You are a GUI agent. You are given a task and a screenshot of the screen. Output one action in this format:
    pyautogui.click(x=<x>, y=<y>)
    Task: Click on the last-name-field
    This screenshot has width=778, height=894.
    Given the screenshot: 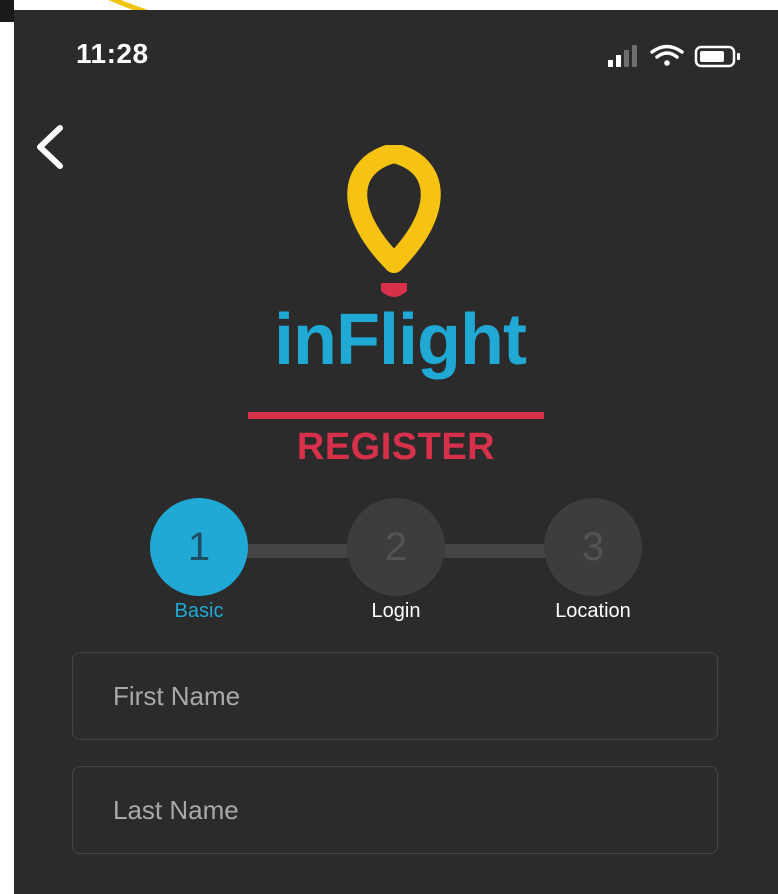 What is the action you would take?
    pyautogui.click(x=395, y=810)
    